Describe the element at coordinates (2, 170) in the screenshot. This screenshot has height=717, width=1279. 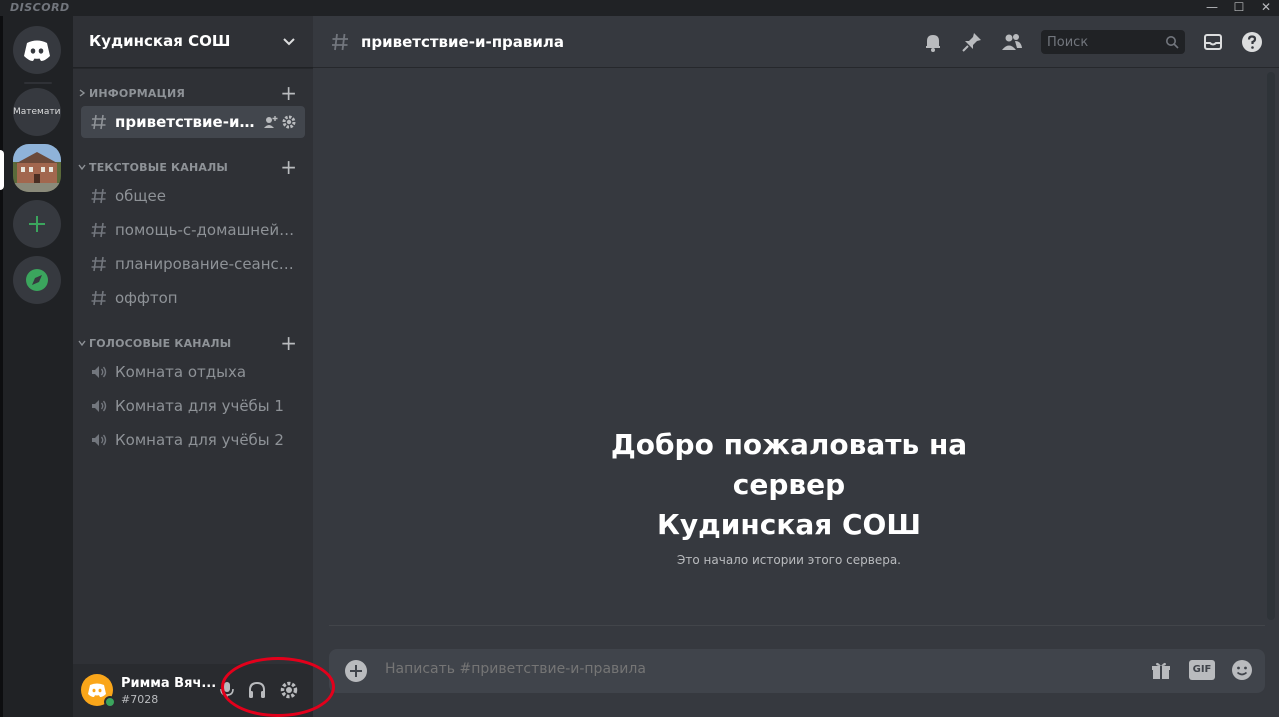
I see `selected-server-indicator` at that location.